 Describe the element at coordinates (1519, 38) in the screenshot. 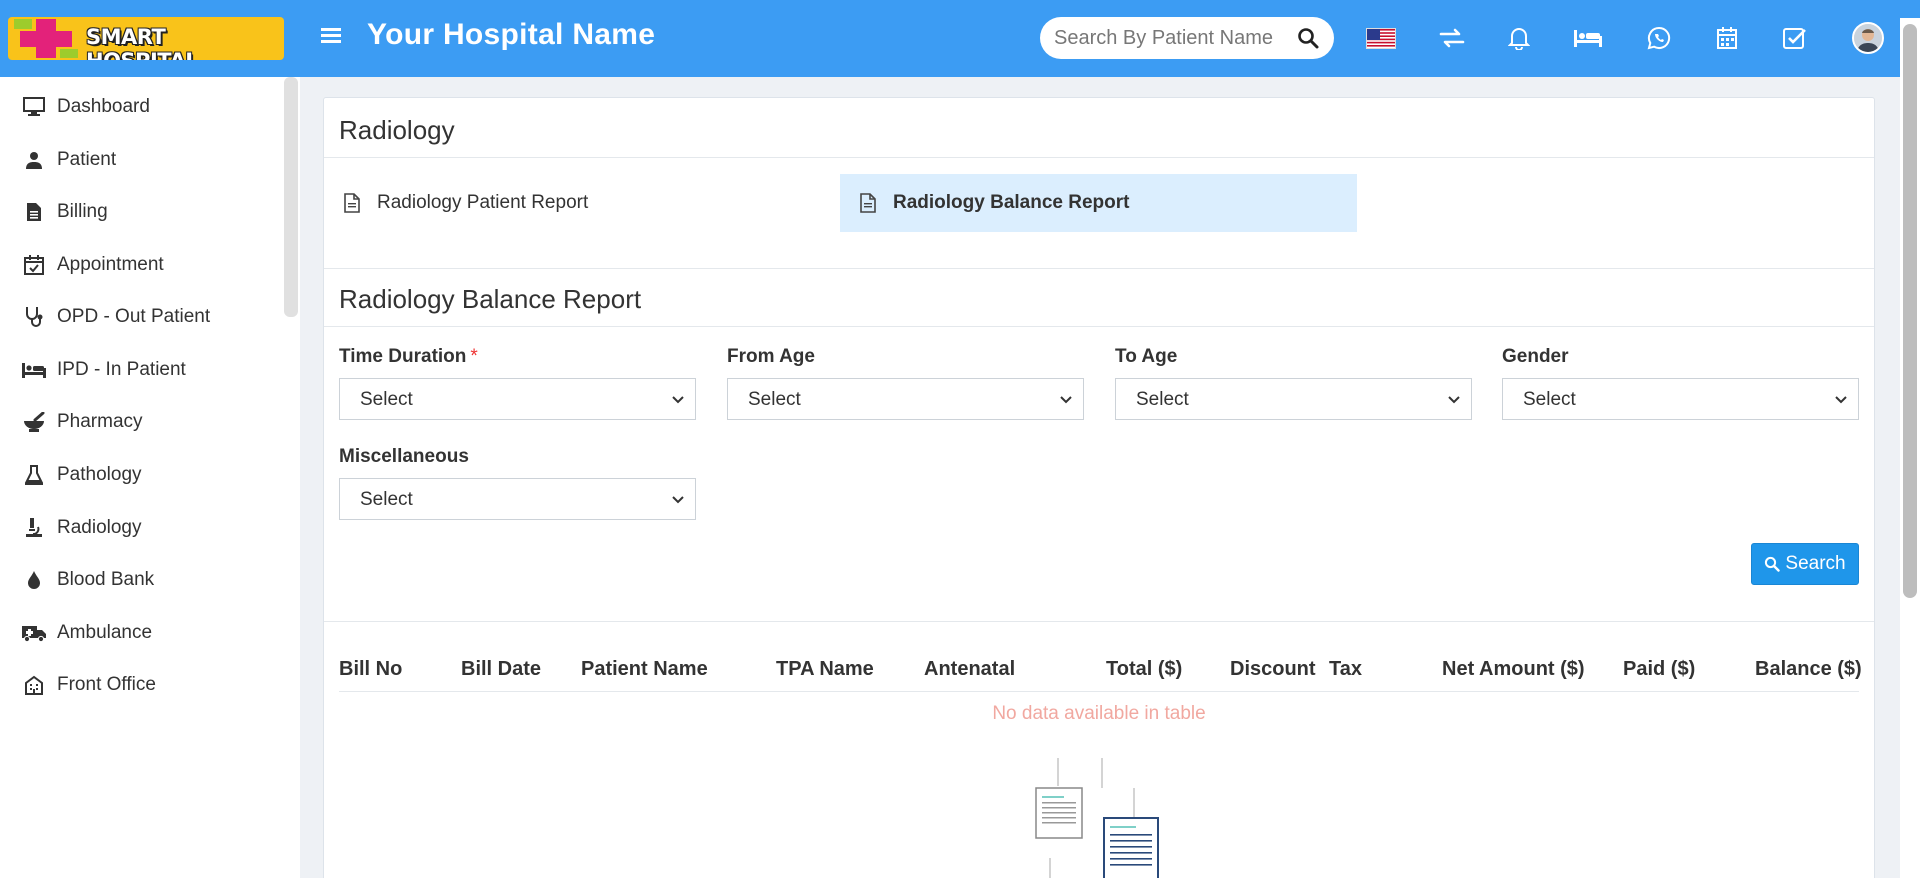

I see `bell-icon` at that location.